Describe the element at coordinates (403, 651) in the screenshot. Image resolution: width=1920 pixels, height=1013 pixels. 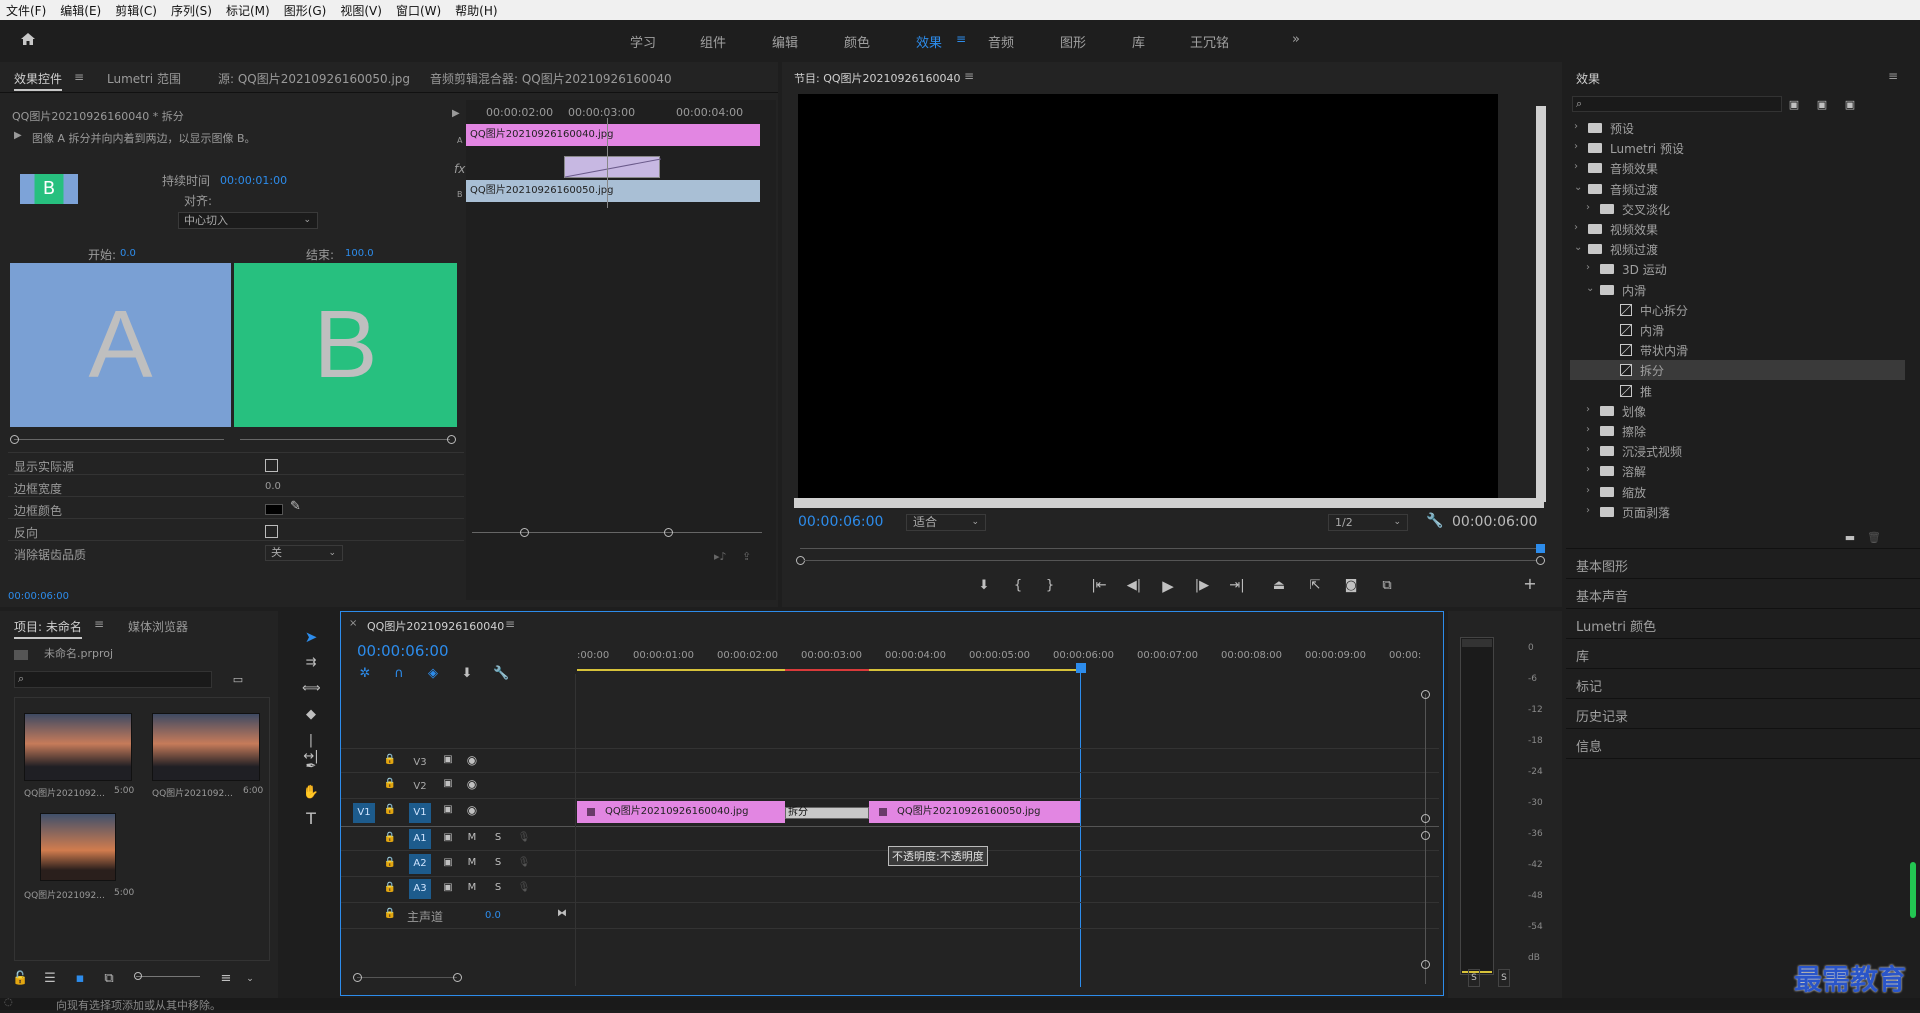
I see `timeline-timecode: 00:00:06:00` at that location.